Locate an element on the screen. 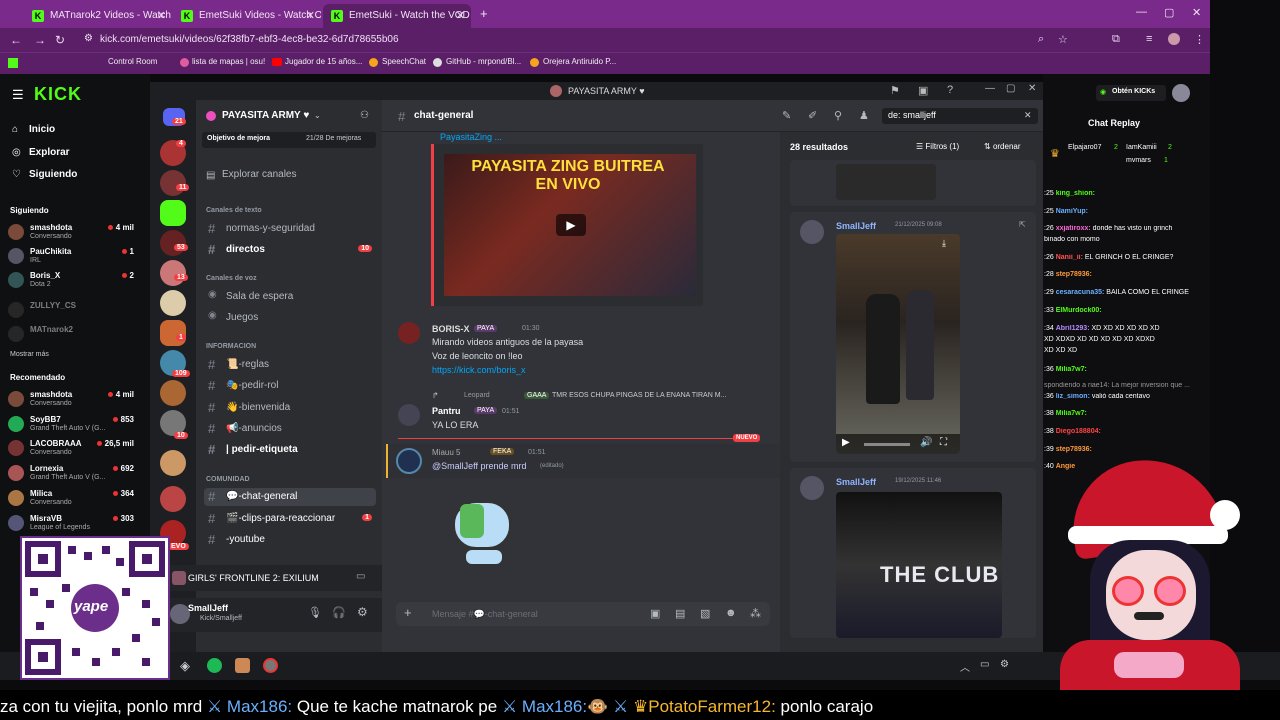 The width and height of the screenshot is (1280, 720). search-result: SmallJeff 21/12/2025 09:08 ⇱ ▶ 🔊 ⛶ ⤓ is located at coordinates (913, 337).